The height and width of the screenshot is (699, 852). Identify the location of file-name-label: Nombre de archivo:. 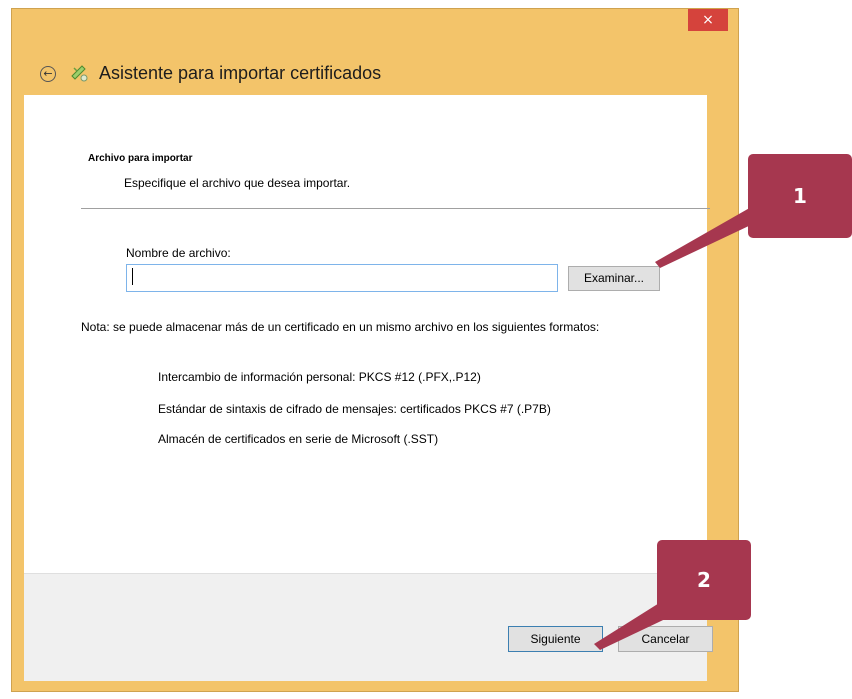
(178, 253).